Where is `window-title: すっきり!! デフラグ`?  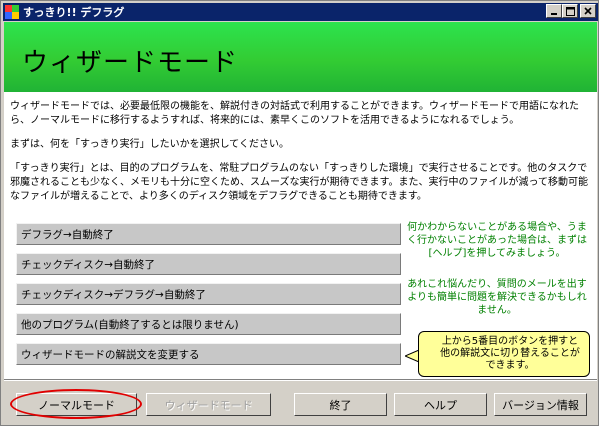
window-title: すっきり!! デフラグ is located at coordinates (74, 12).